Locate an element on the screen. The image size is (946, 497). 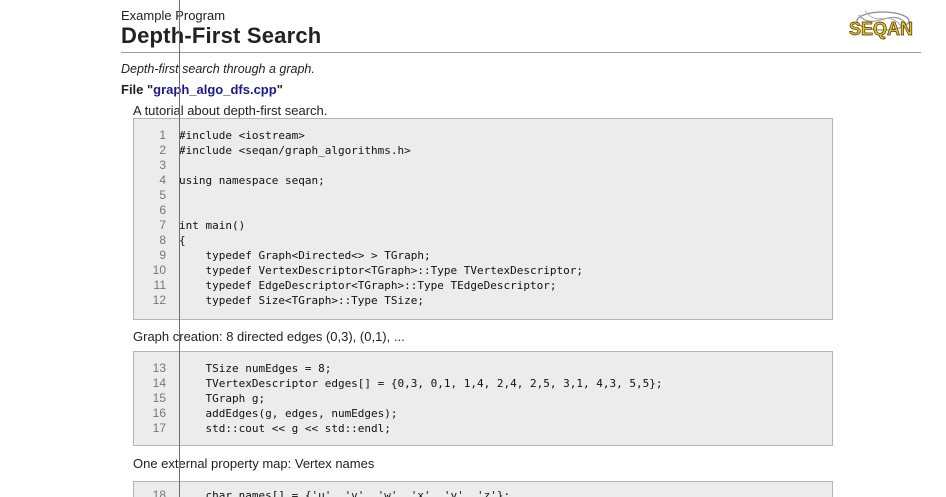
page-subtitle: Depth-first search through a graph. is located at coordinates (218, 69).